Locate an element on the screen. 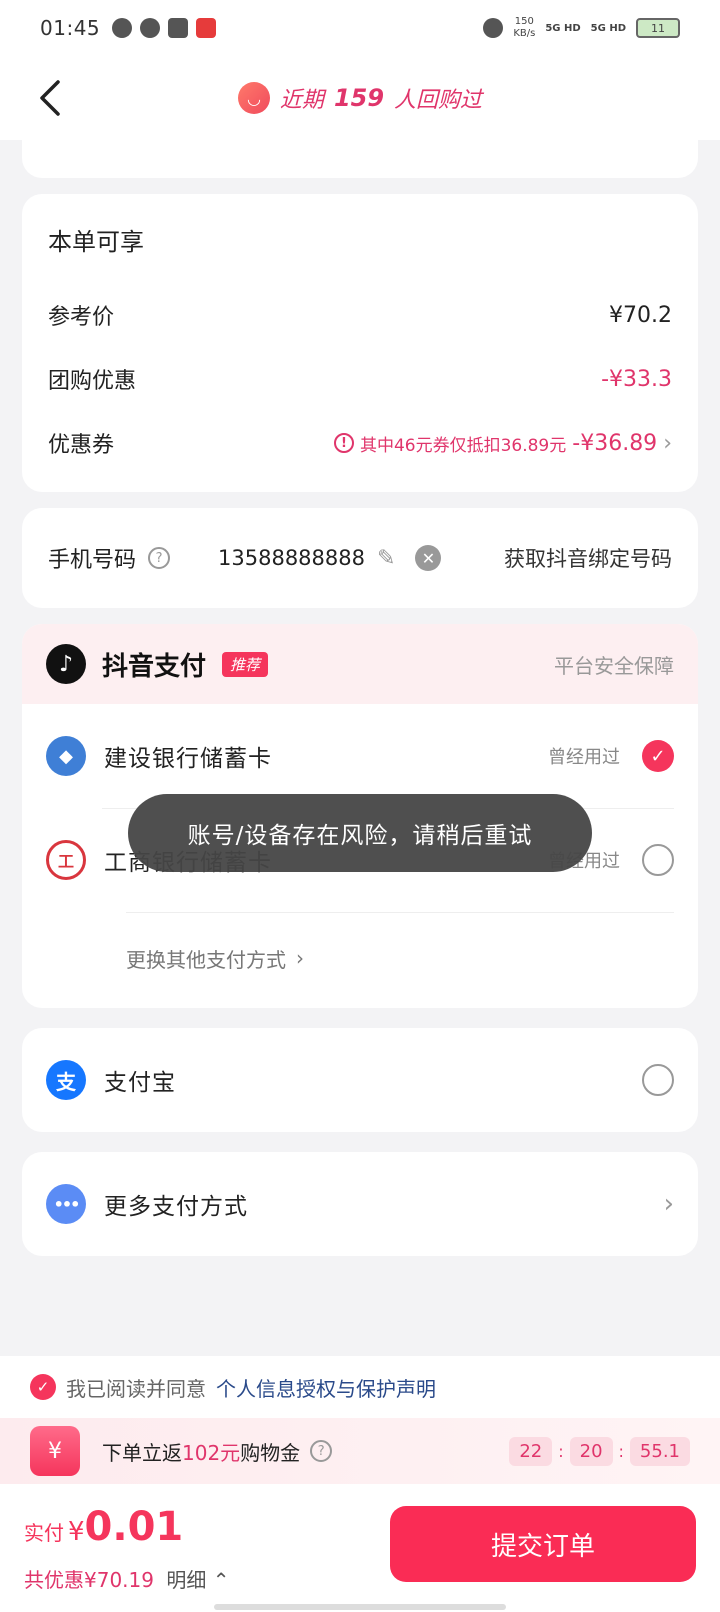 The height and width of the screenshot is (1612, 720). phone-card: 手机号码 ? 13588888888 ✎ ✕ 获取抖音绑定号码 is located at coordinates (360, 558).